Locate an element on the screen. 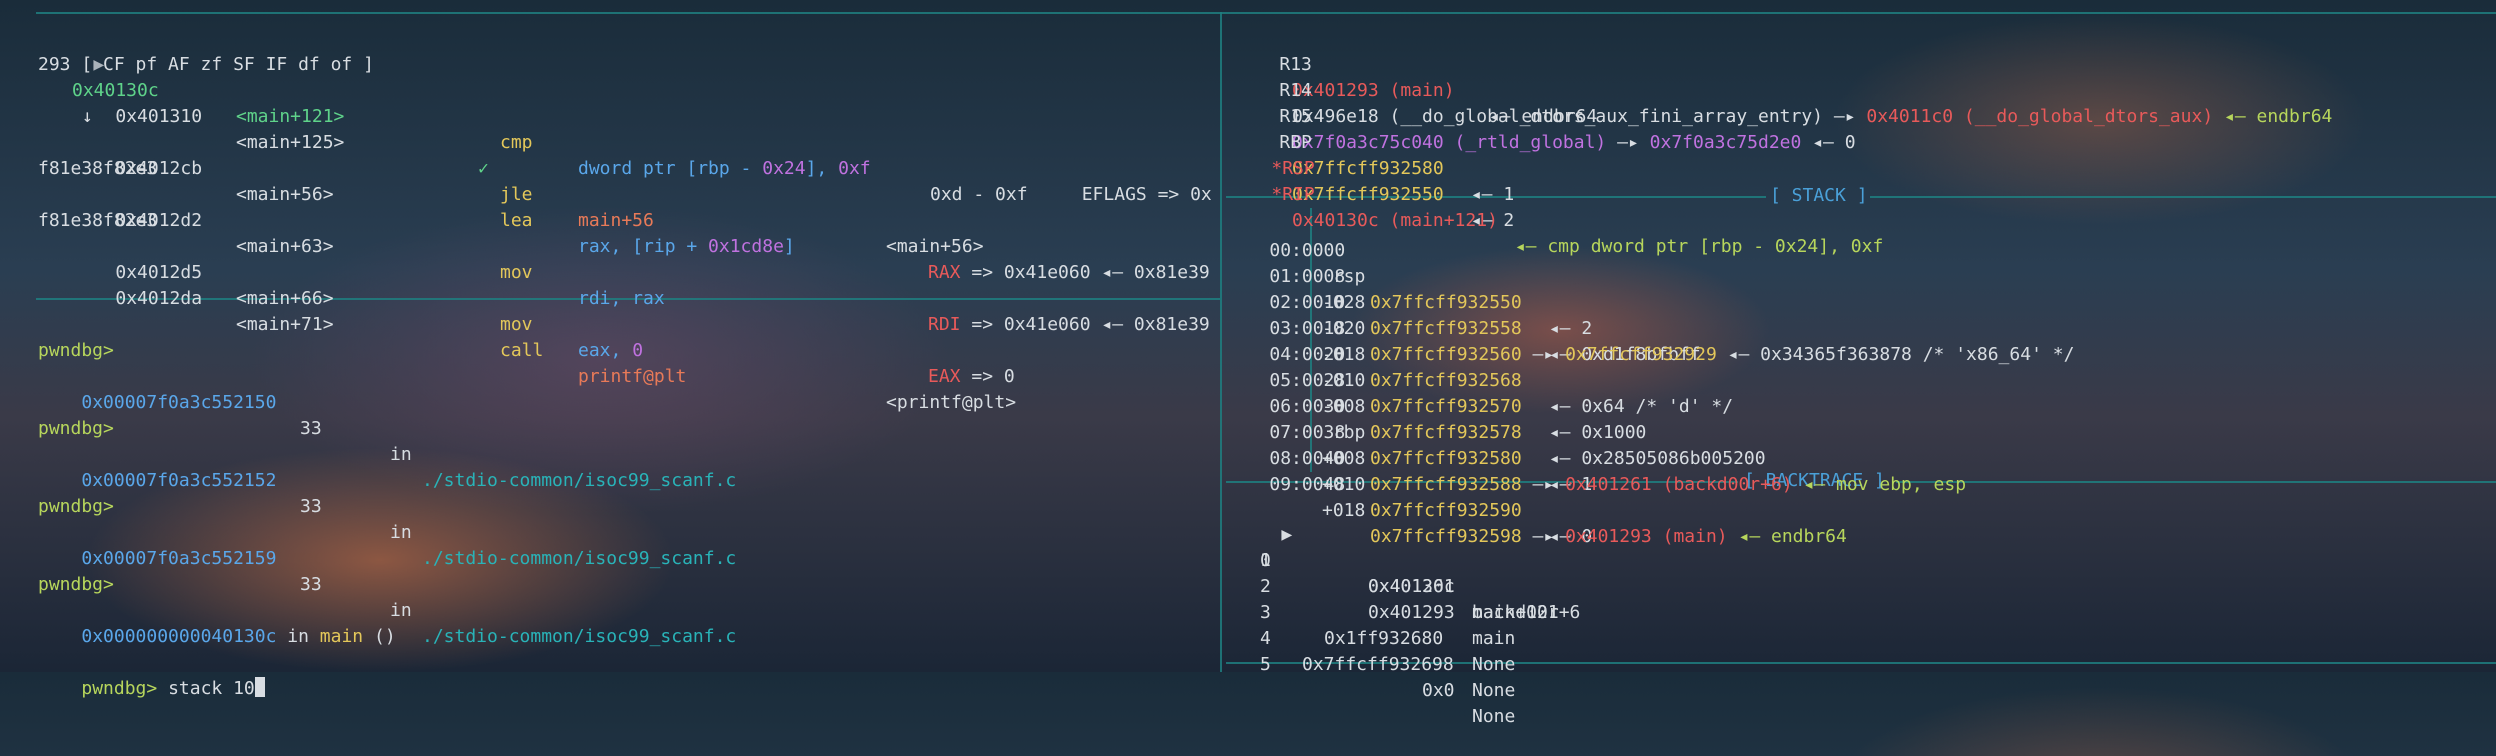  frame-addr: 0x401293 is located at coordinates (1411, 612).